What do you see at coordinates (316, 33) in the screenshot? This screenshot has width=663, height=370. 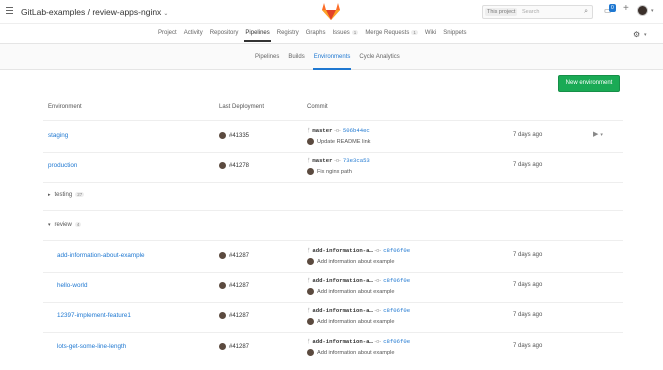 I see `tab-graphs: Graphs` at bounding box center [316, 33].